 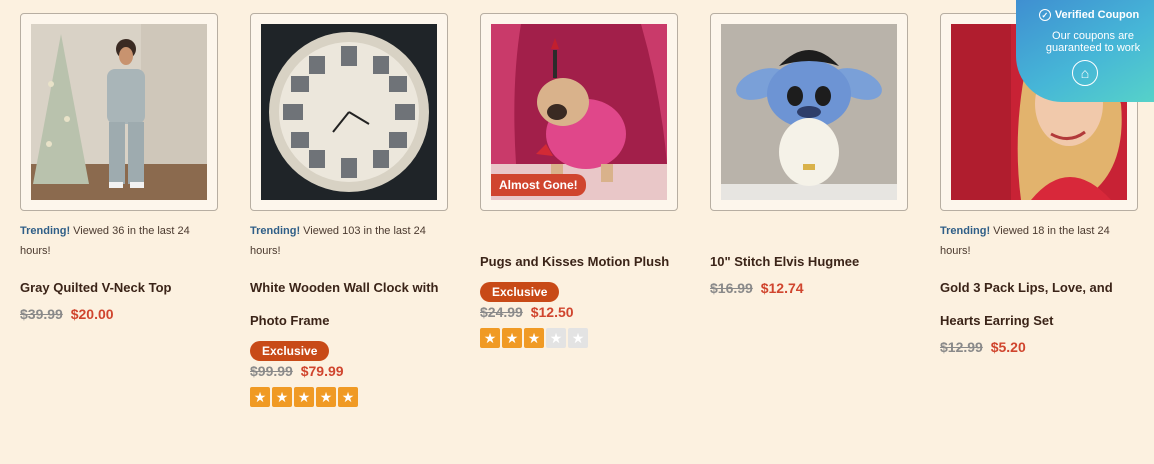 I want to click on original-price: $39.99, so click(x=41, y=314).